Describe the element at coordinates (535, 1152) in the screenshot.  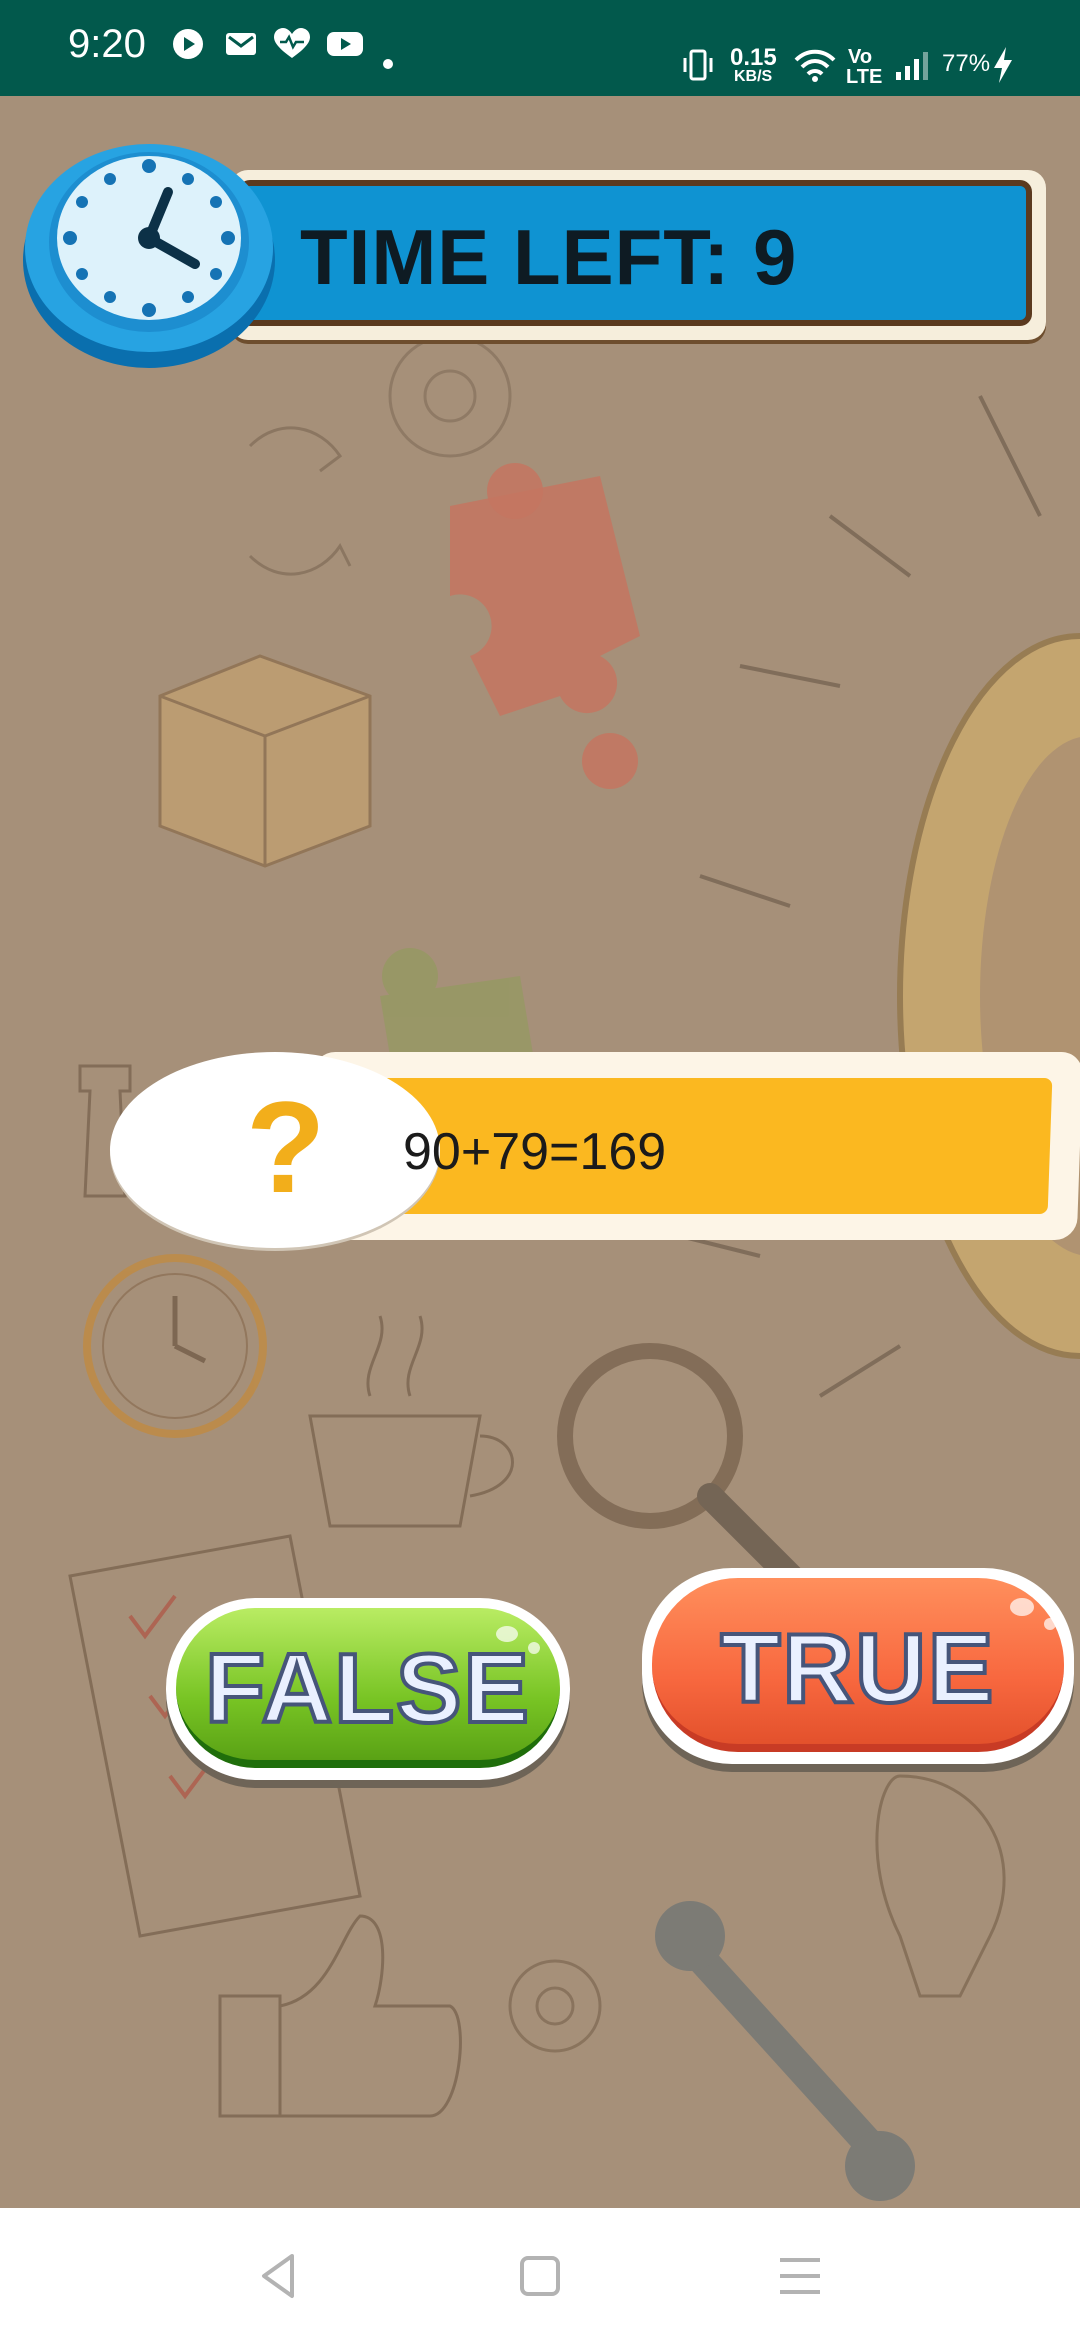
I see `question-equation: 90+79=169` at that location.